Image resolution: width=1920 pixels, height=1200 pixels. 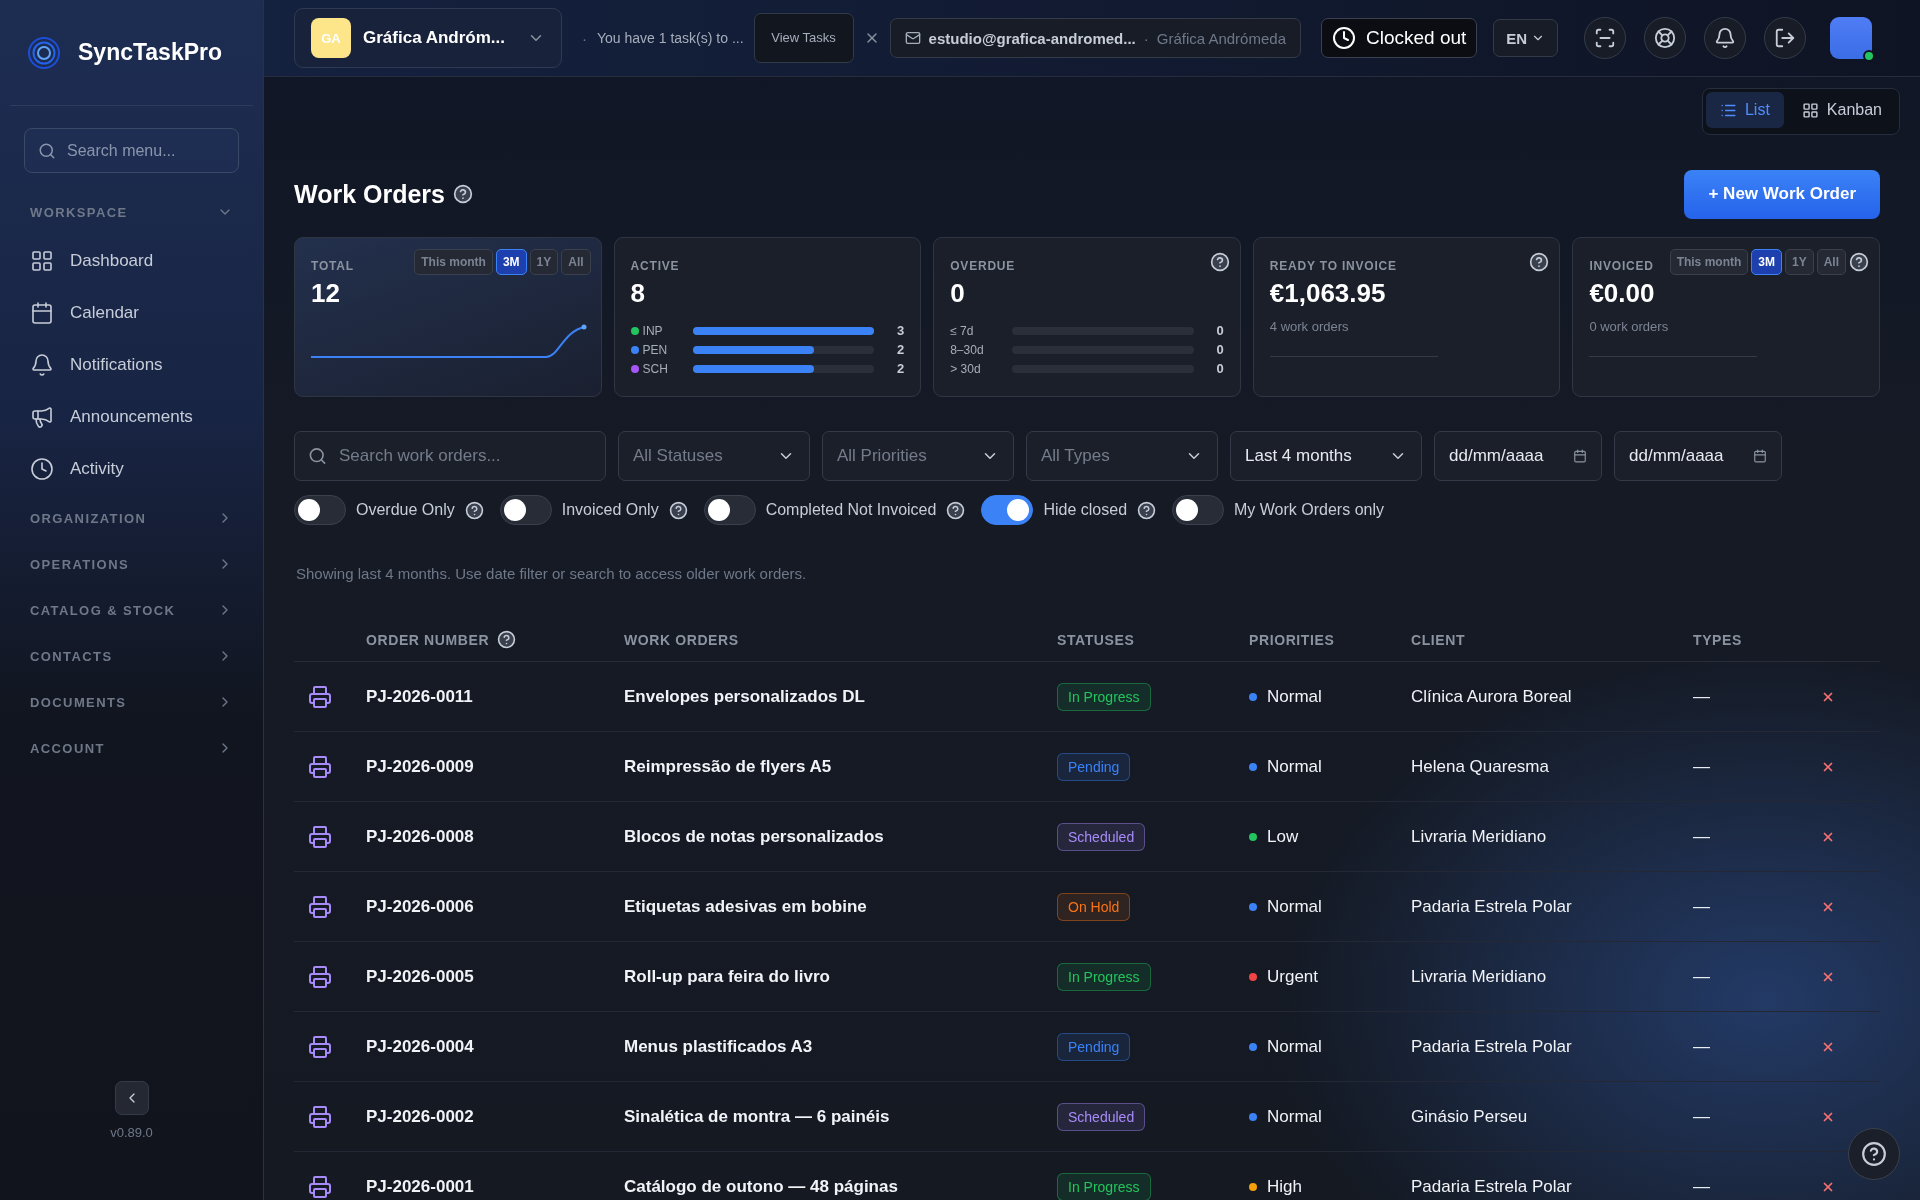 I want to click on order-title: Blocos de notas personalizados, so click(x=754, y=836).